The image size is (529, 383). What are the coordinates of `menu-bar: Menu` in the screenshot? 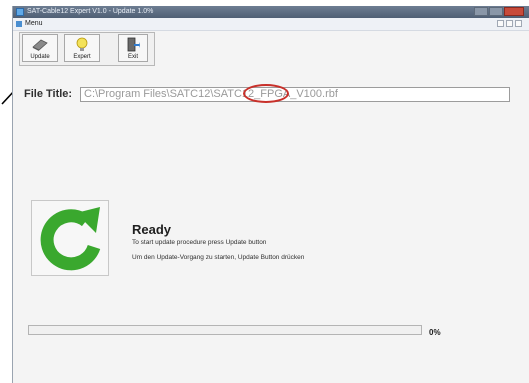 It's located at (271, 24).